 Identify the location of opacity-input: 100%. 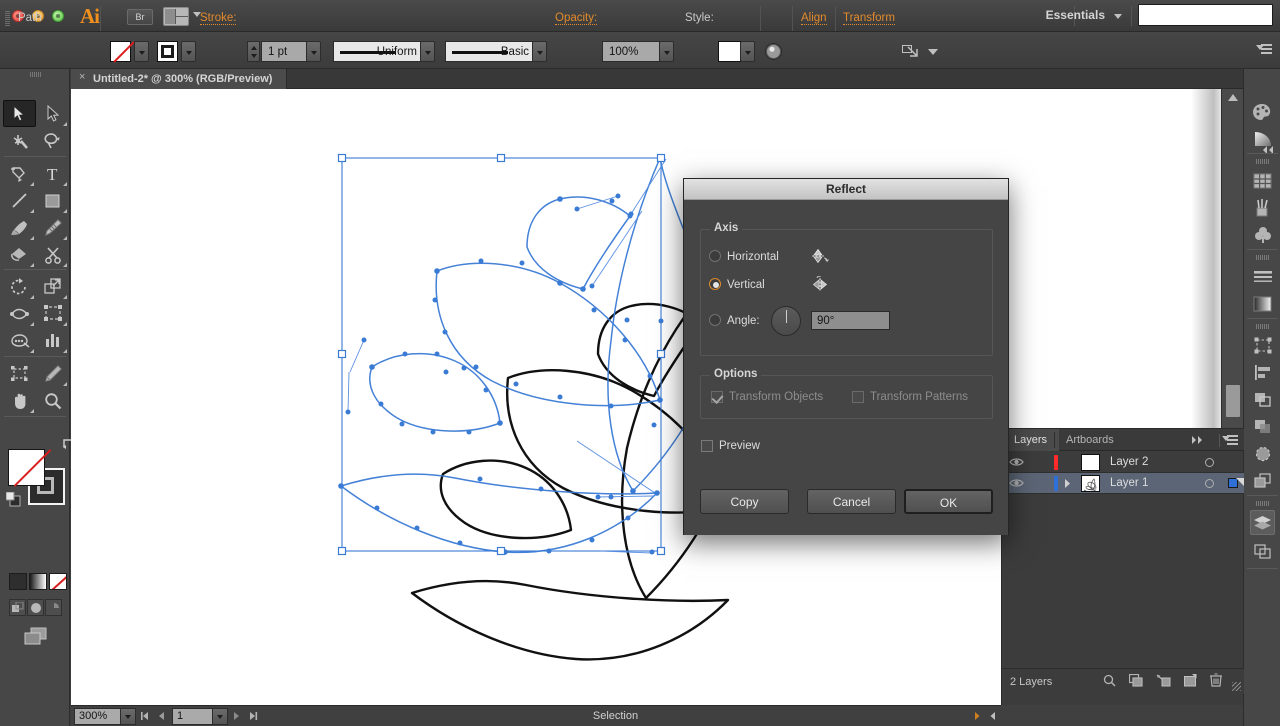
(631, 51).